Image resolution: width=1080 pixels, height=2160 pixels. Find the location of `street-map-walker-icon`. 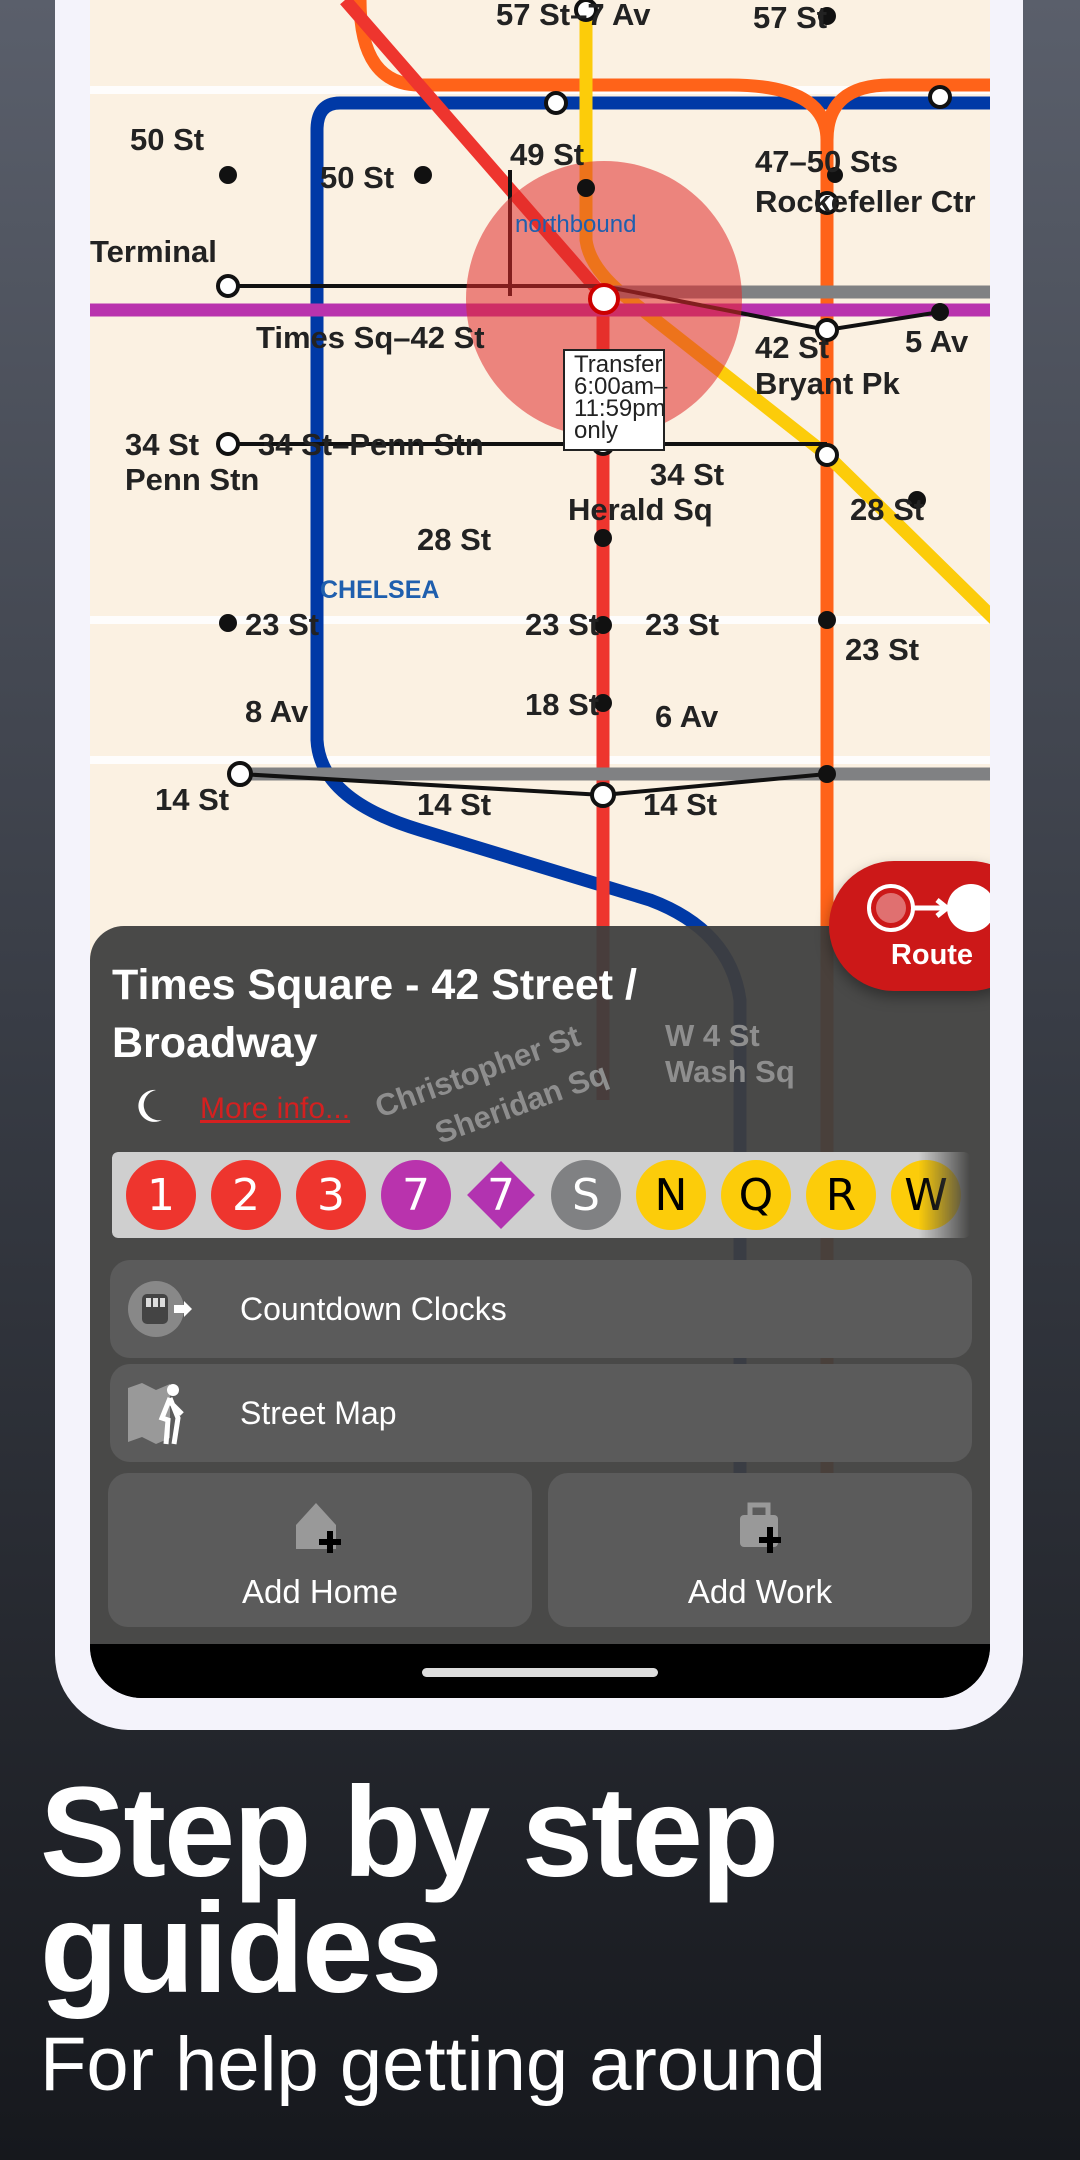

street-map-walker-icon is located at coordinates (156, 1414).